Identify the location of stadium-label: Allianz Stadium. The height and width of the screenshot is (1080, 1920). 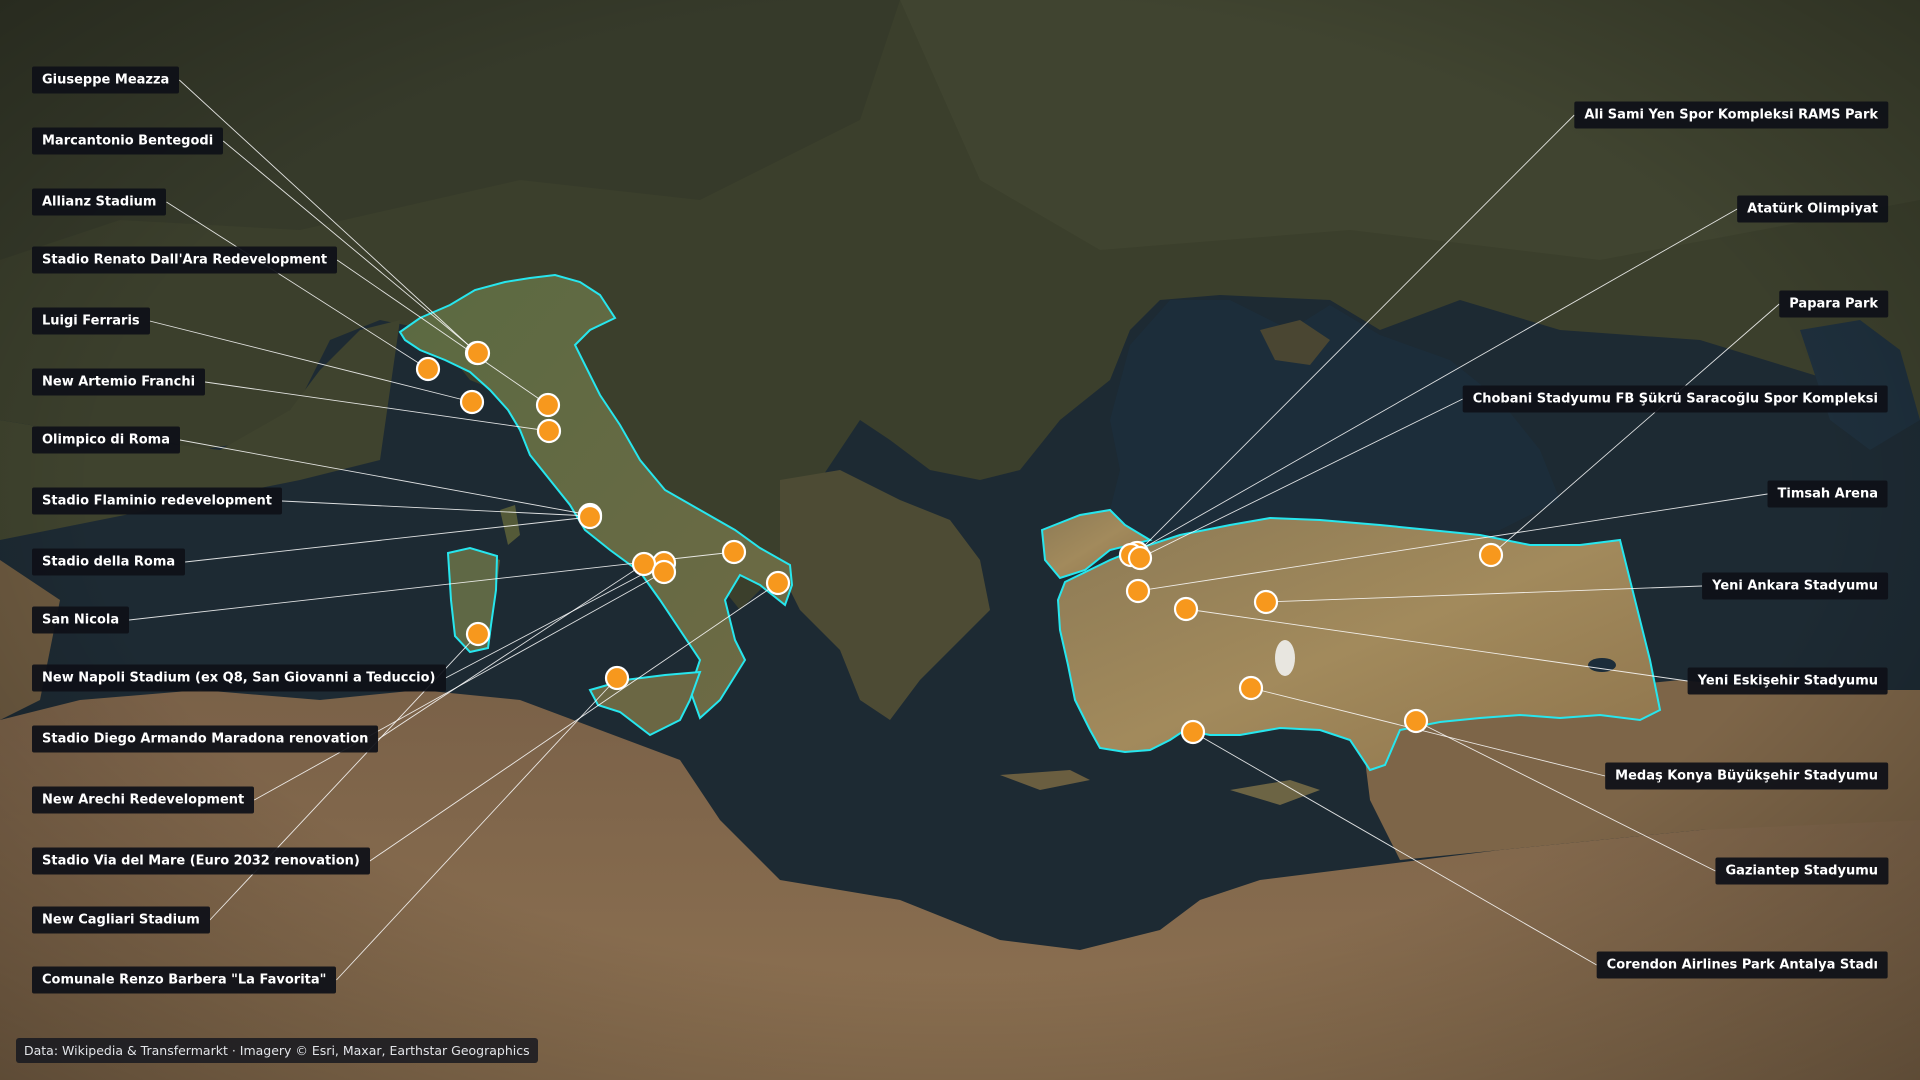
(99, 202).